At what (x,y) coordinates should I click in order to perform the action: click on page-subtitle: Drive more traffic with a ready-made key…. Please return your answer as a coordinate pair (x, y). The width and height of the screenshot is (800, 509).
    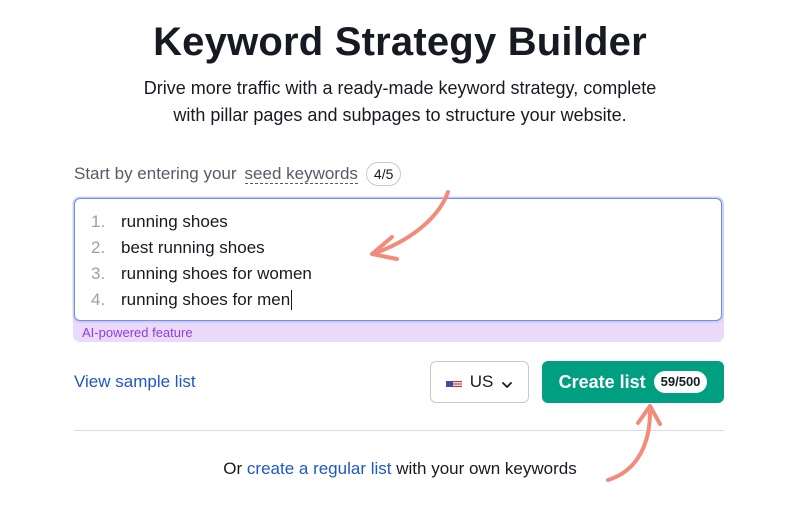
    Looking at the image, I should click on (400, 102).